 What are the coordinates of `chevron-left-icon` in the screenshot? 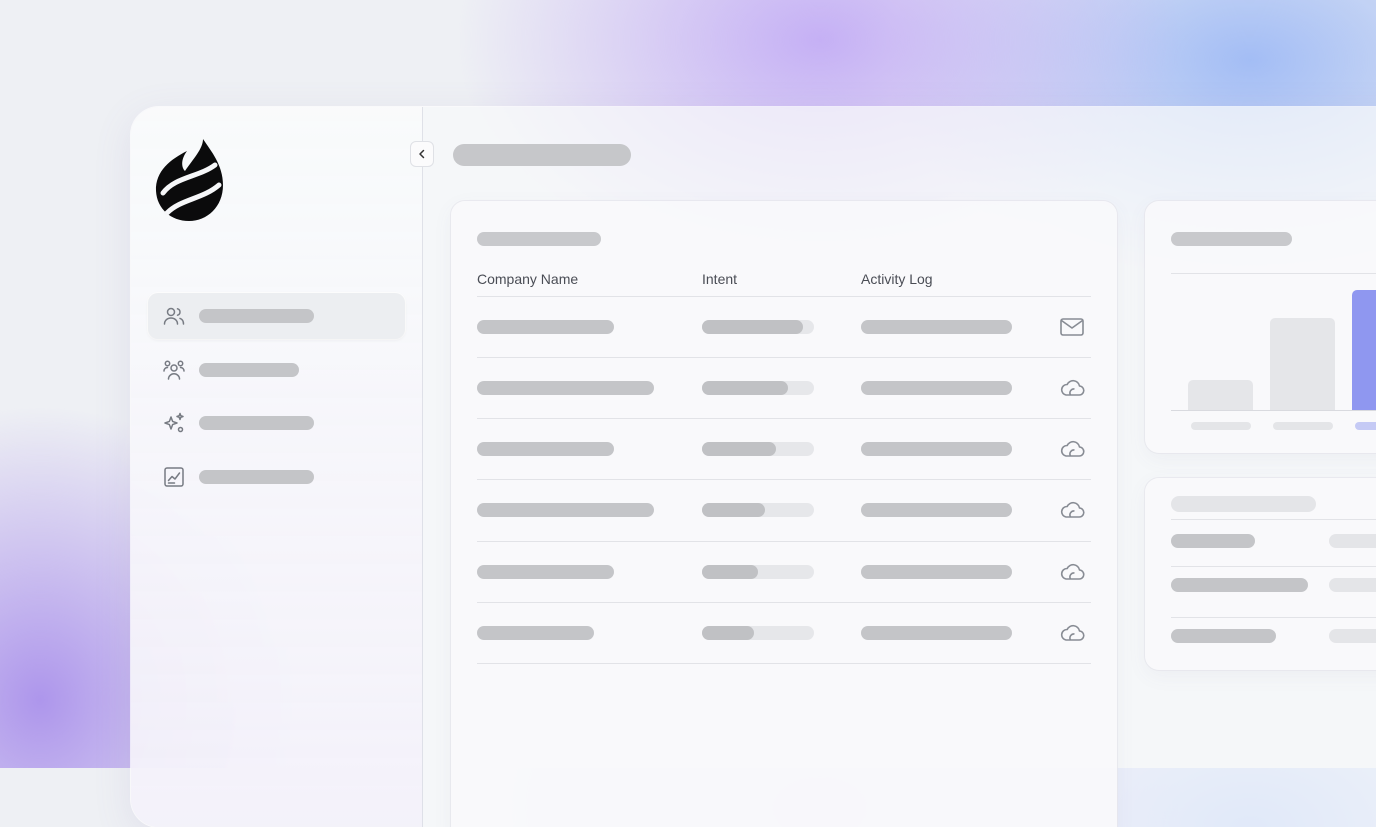 It's located at (422, 154).